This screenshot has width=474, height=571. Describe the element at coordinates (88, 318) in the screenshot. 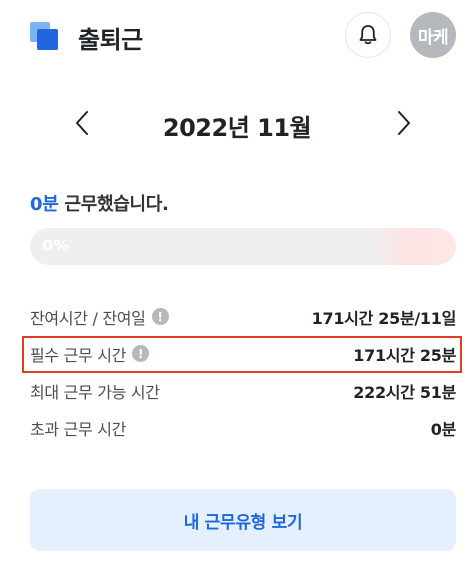

I see `stat-label: 잔여시간 / 잔여일` at that location.